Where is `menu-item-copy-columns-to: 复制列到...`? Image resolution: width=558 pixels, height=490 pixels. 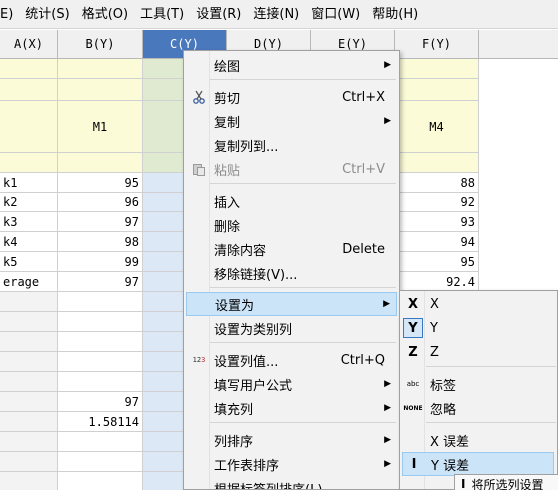
menu-item-copy-columns-to: 复制列到... is located at coordinates (291, 145).